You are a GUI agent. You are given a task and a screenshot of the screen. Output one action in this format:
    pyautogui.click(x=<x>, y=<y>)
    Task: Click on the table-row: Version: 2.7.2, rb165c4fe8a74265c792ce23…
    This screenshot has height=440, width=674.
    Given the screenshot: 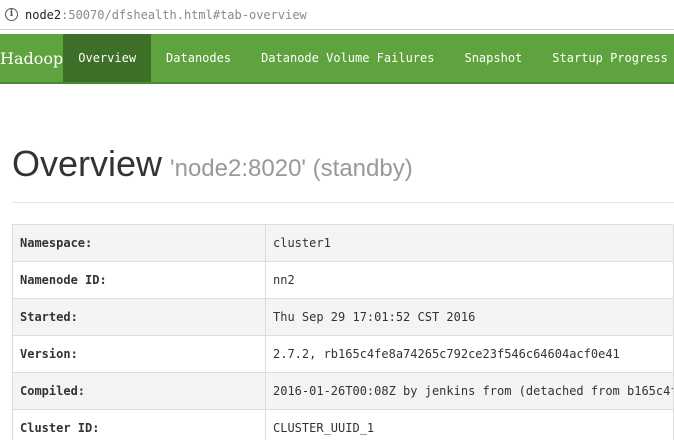 What is the action you would take?
    pyautogui.click(x=343, y=354)
    